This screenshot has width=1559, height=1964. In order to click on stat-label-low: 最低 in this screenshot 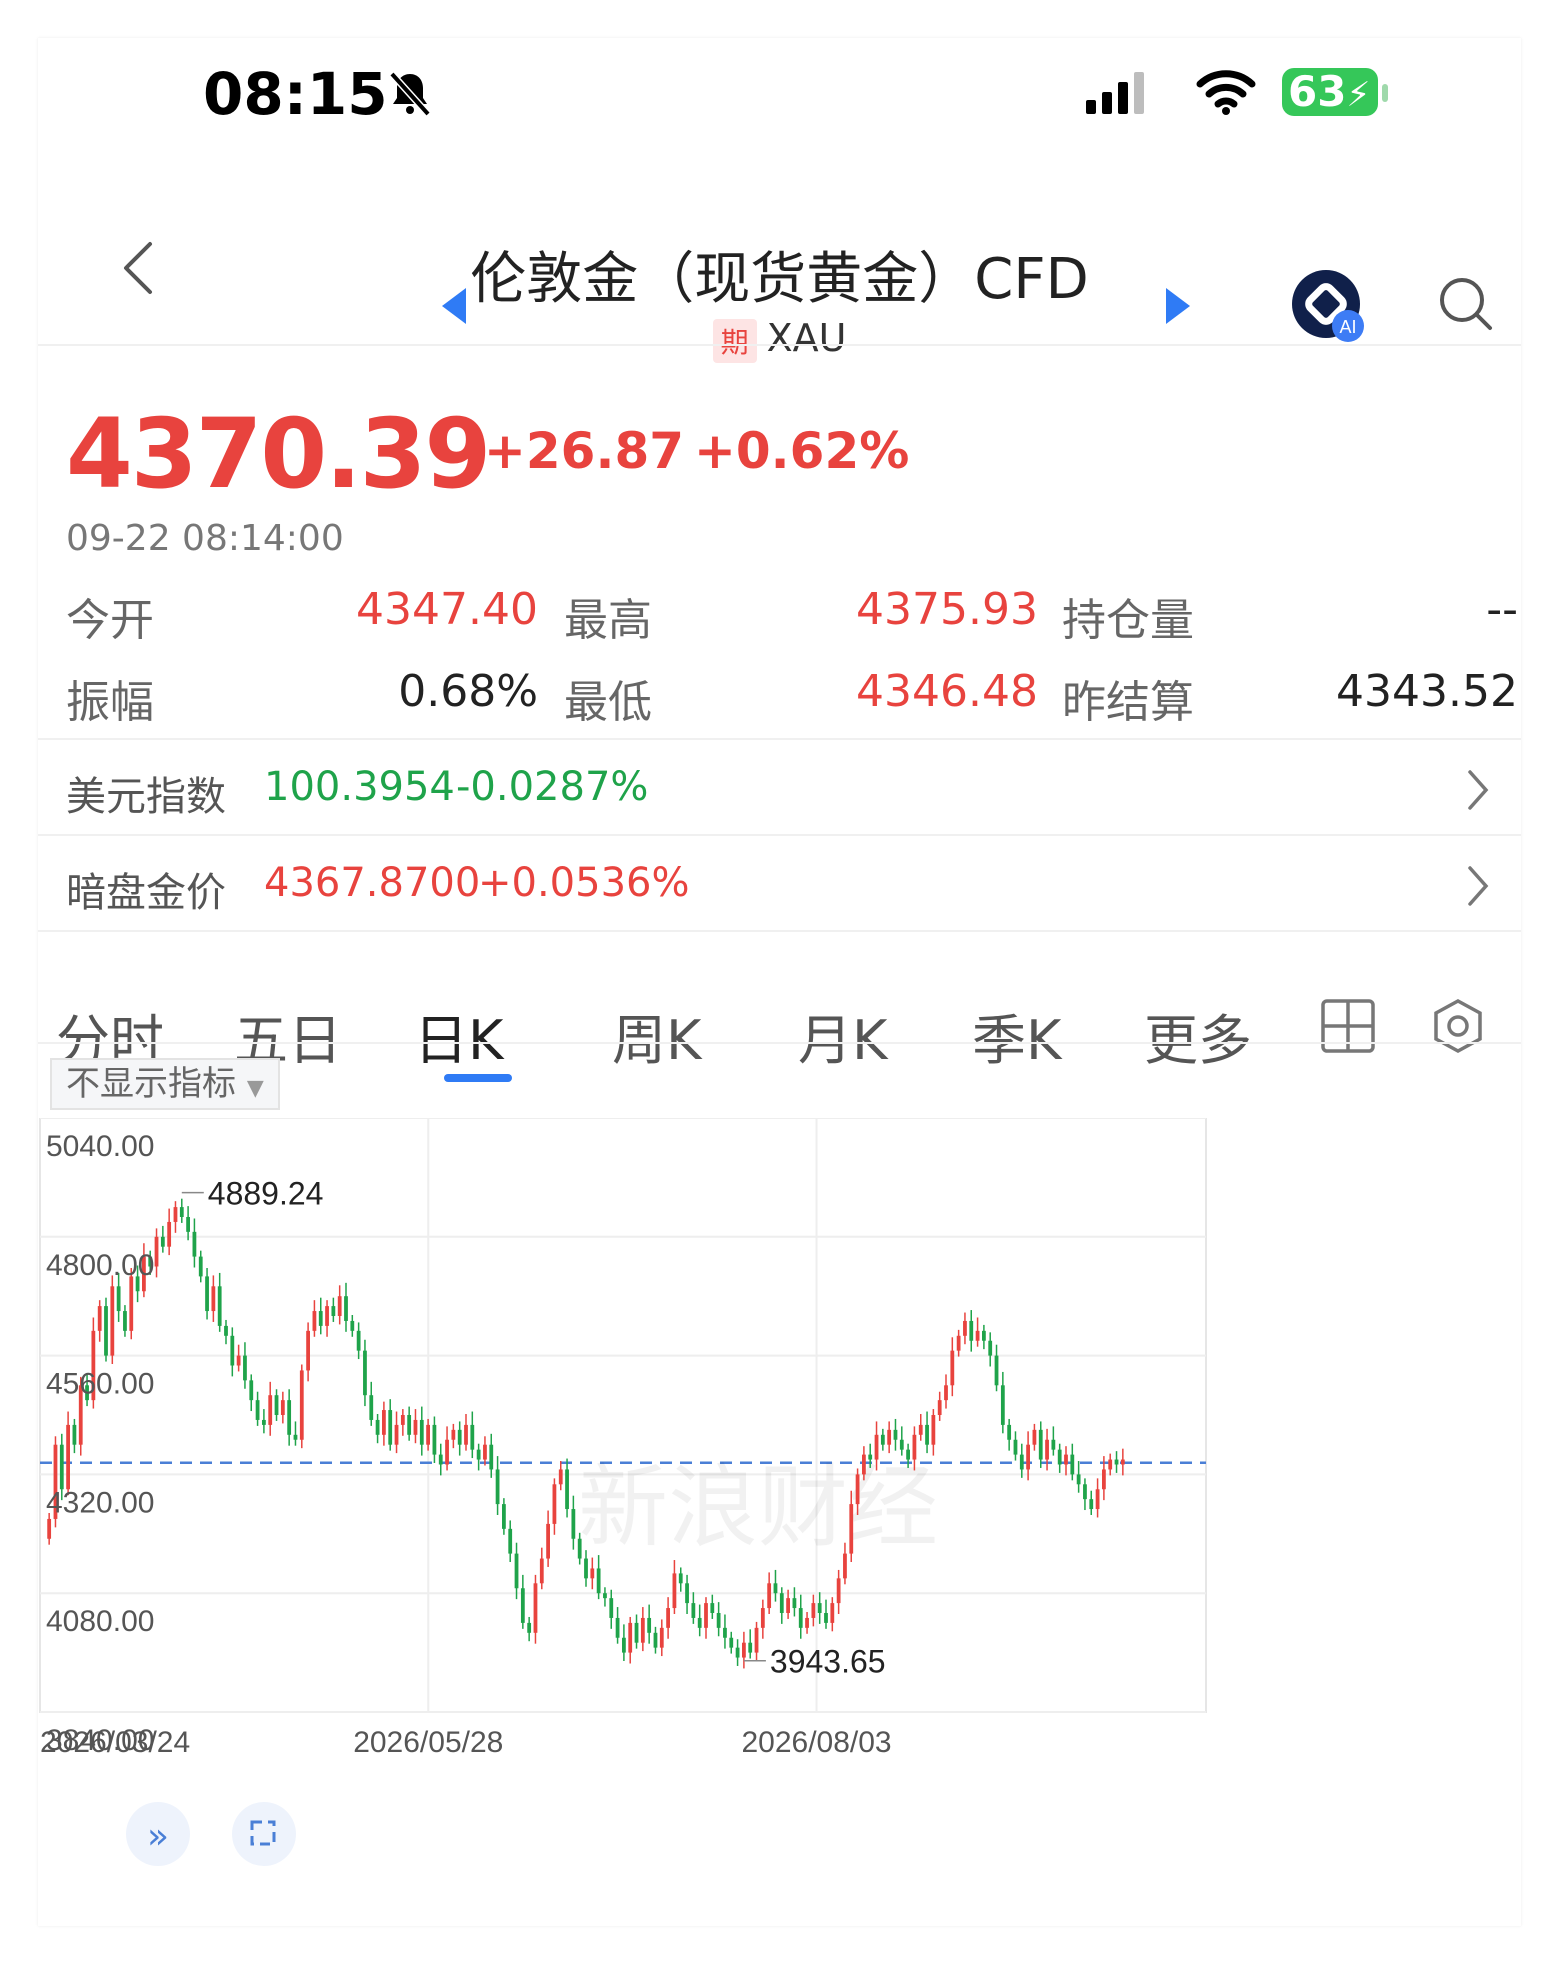, I will do `click(608, 702)`.